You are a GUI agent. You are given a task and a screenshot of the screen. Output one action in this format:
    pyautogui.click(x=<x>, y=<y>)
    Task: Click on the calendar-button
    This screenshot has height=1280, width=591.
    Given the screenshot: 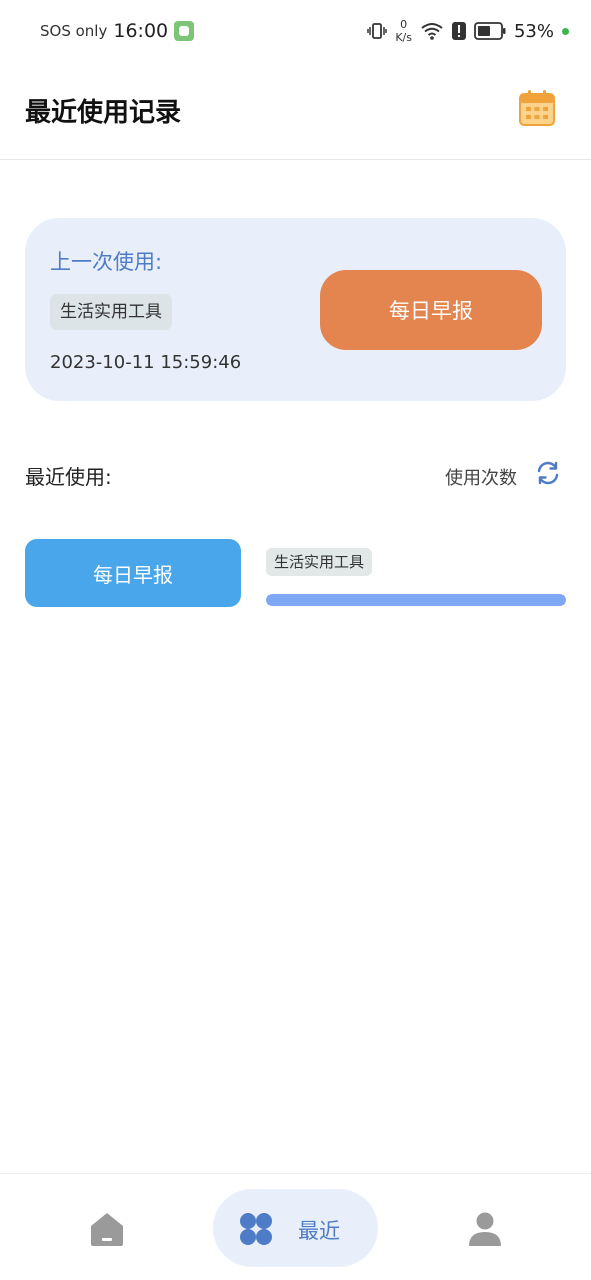 What is the action you would take?
    pyautogui.click(x=537, y=108)
    